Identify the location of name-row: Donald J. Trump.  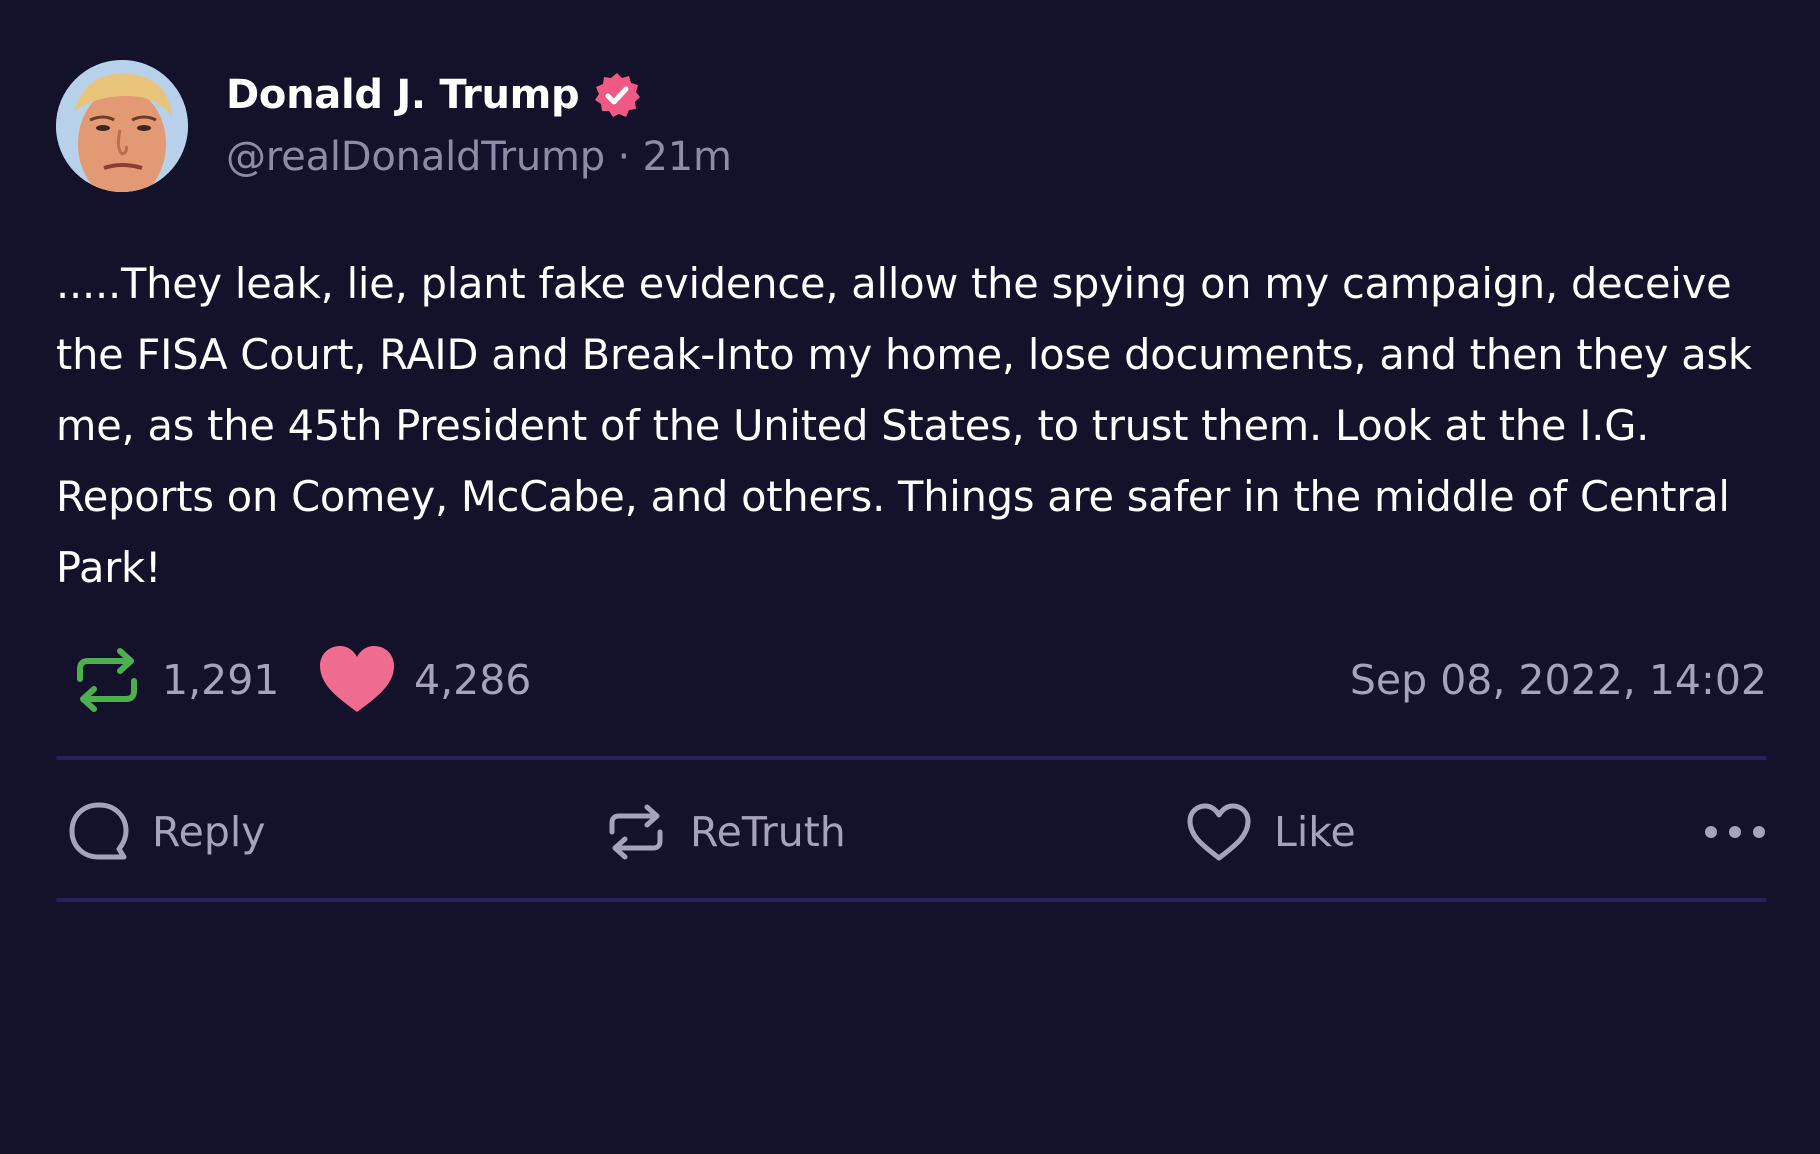
(479, 95).